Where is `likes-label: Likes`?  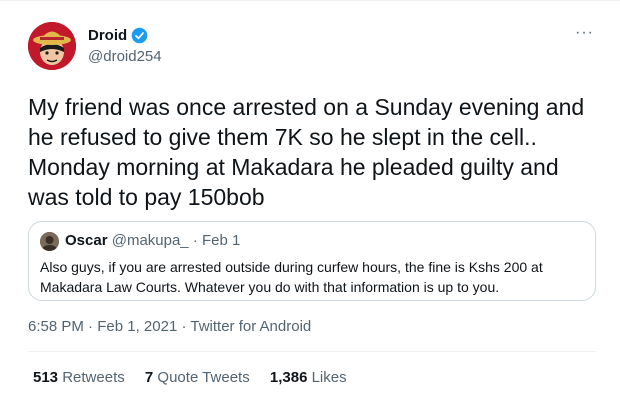 likes-label: Likes is located at coordinates (329, 377).